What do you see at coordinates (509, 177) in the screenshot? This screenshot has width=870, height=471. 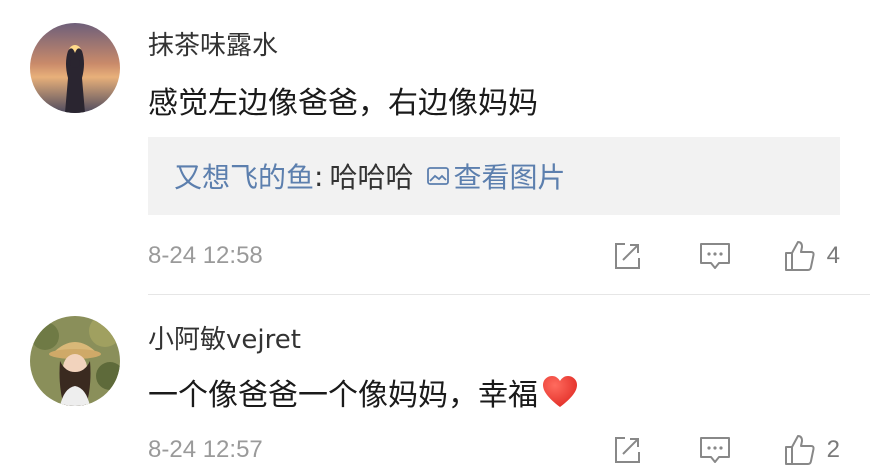 I see `view-picture-label: 查看图片` at bounding box center [509, 177].